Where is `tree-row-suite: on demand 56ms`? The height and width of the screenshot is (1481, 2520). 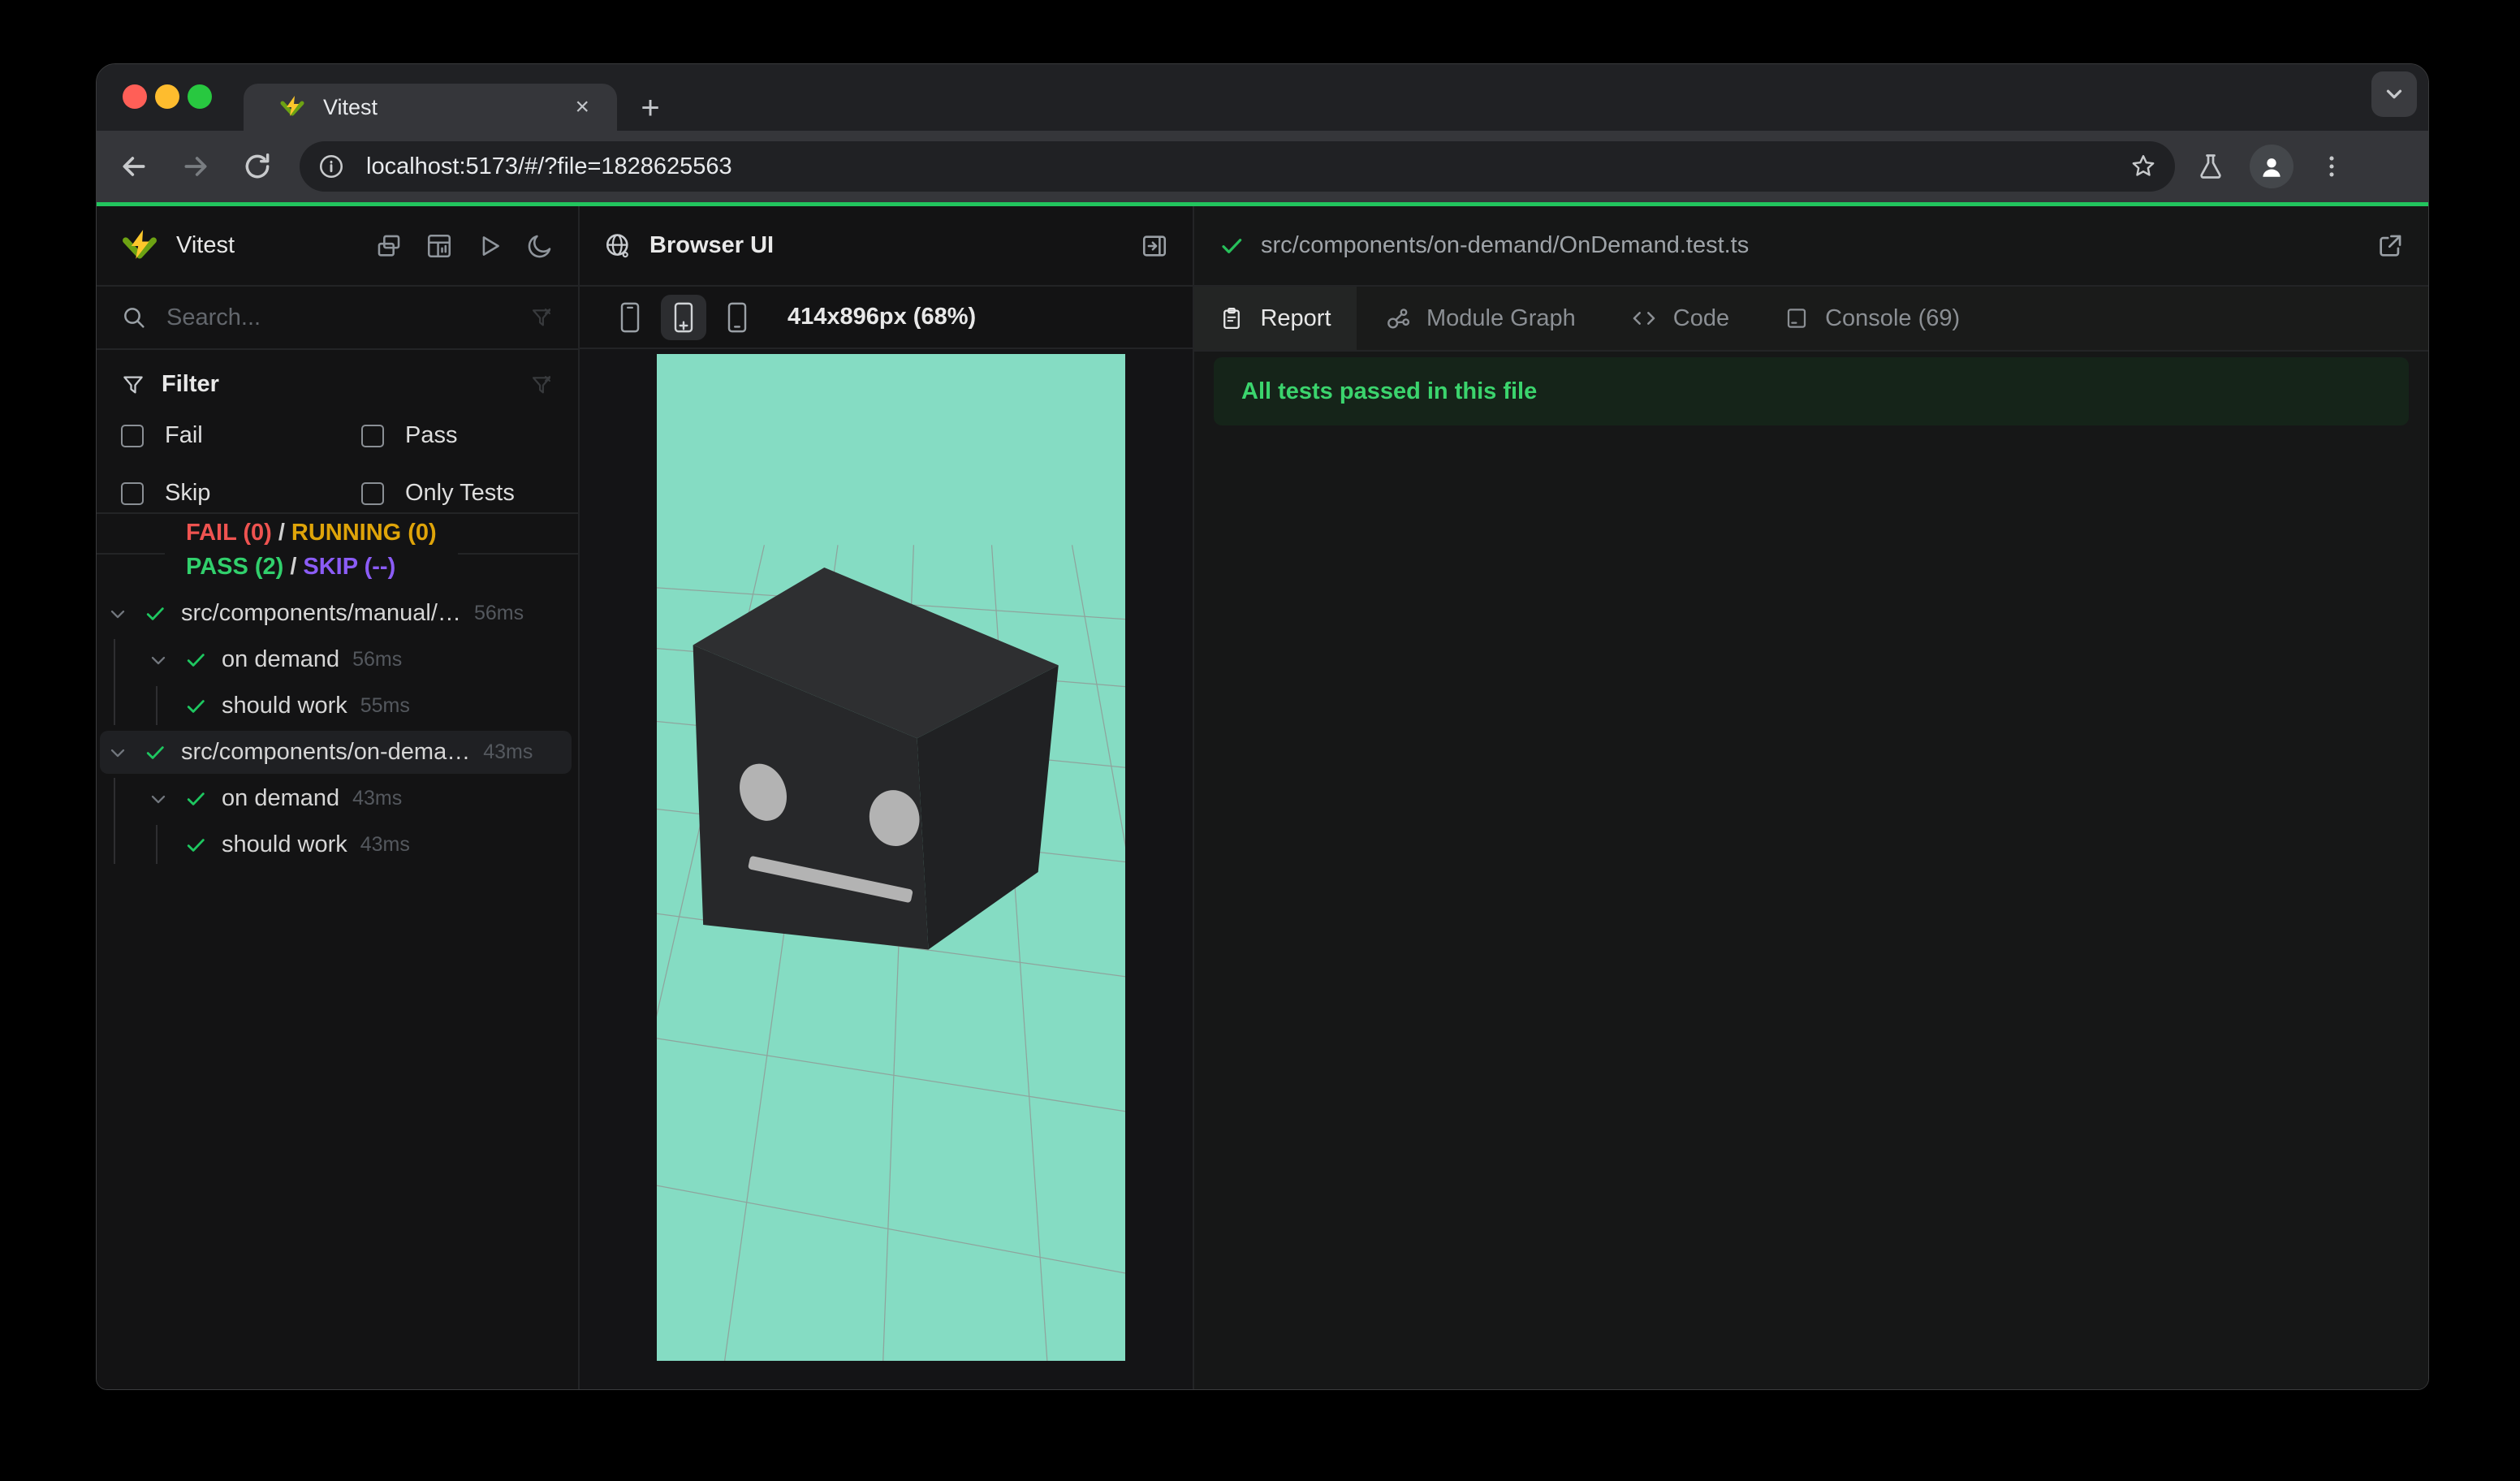
tree-row-suite: on demand 56ms is located at coordinates (337, 660).